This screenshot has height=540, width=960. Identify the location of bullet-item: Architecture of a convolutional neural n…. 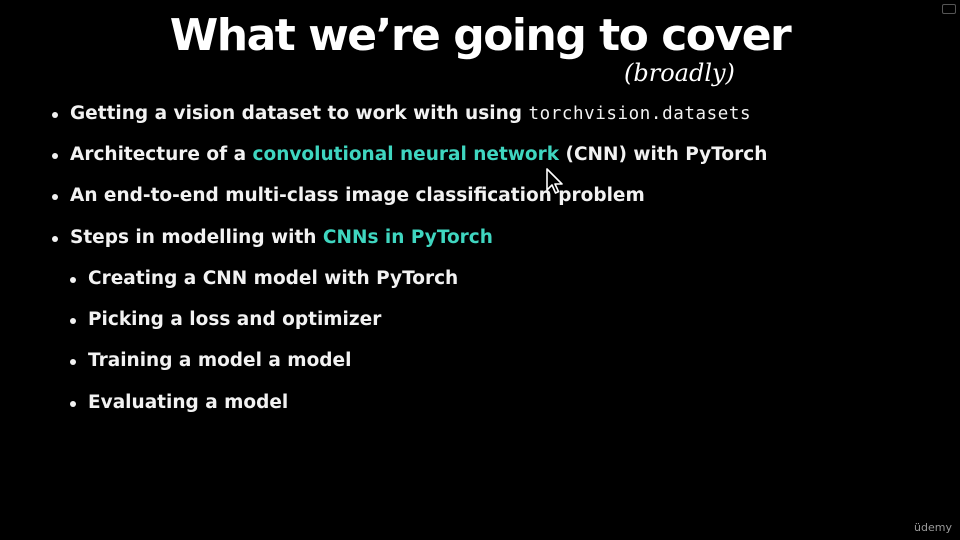
(410, 155).